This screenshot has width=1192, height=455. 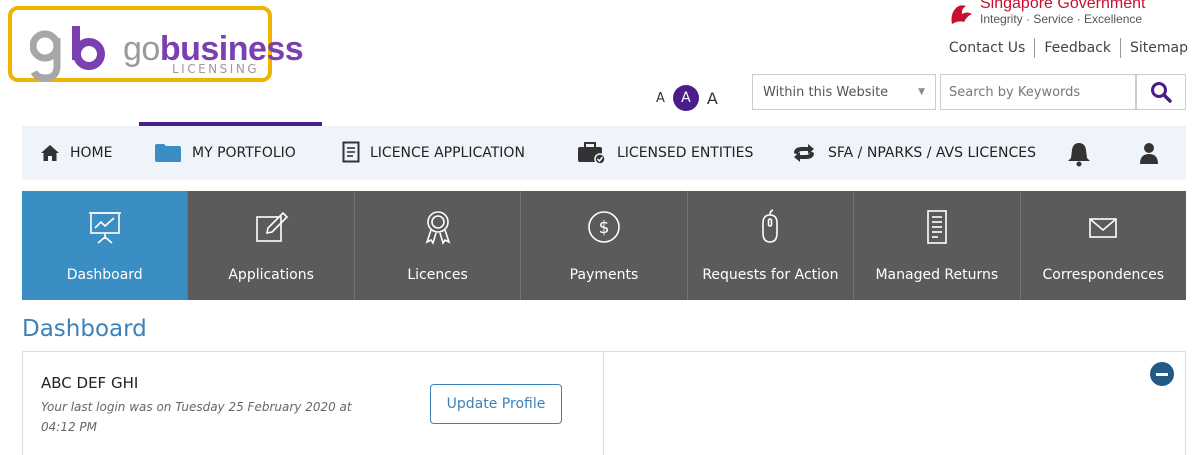 I want to click on chevron-down-icon: ▼, so click(x=921, y=92).